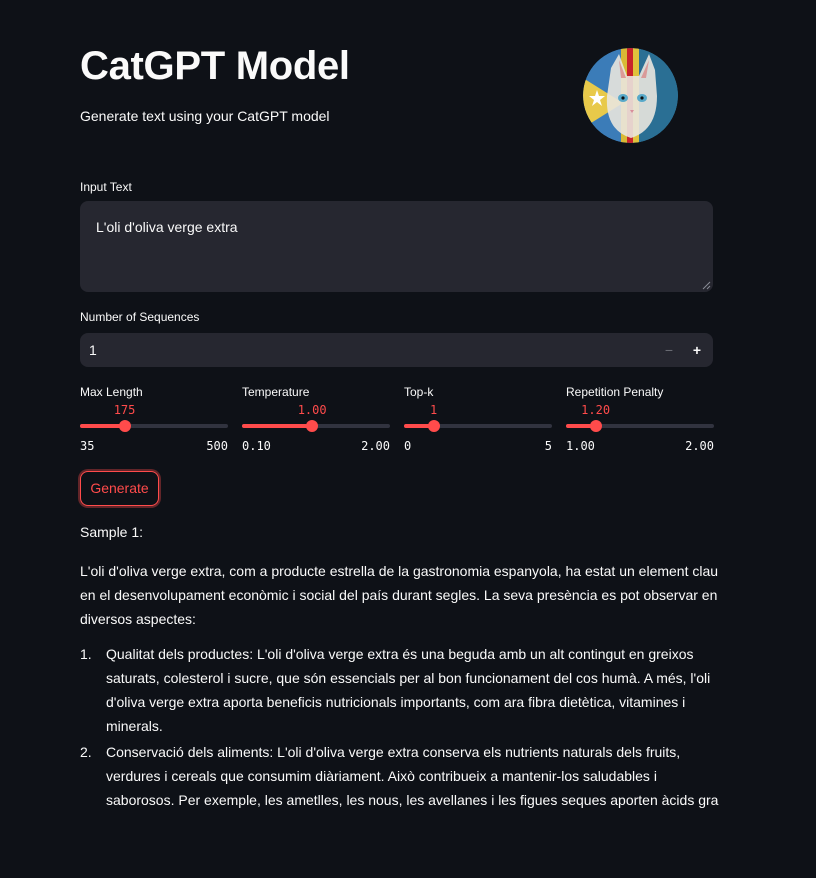 This screenshot has width=816, height=878. What do you see at coordinates (478, 420) in the screenshot?
I see `slider-top-k: Top-k 1 0 5` at bounding box center [478, 420].